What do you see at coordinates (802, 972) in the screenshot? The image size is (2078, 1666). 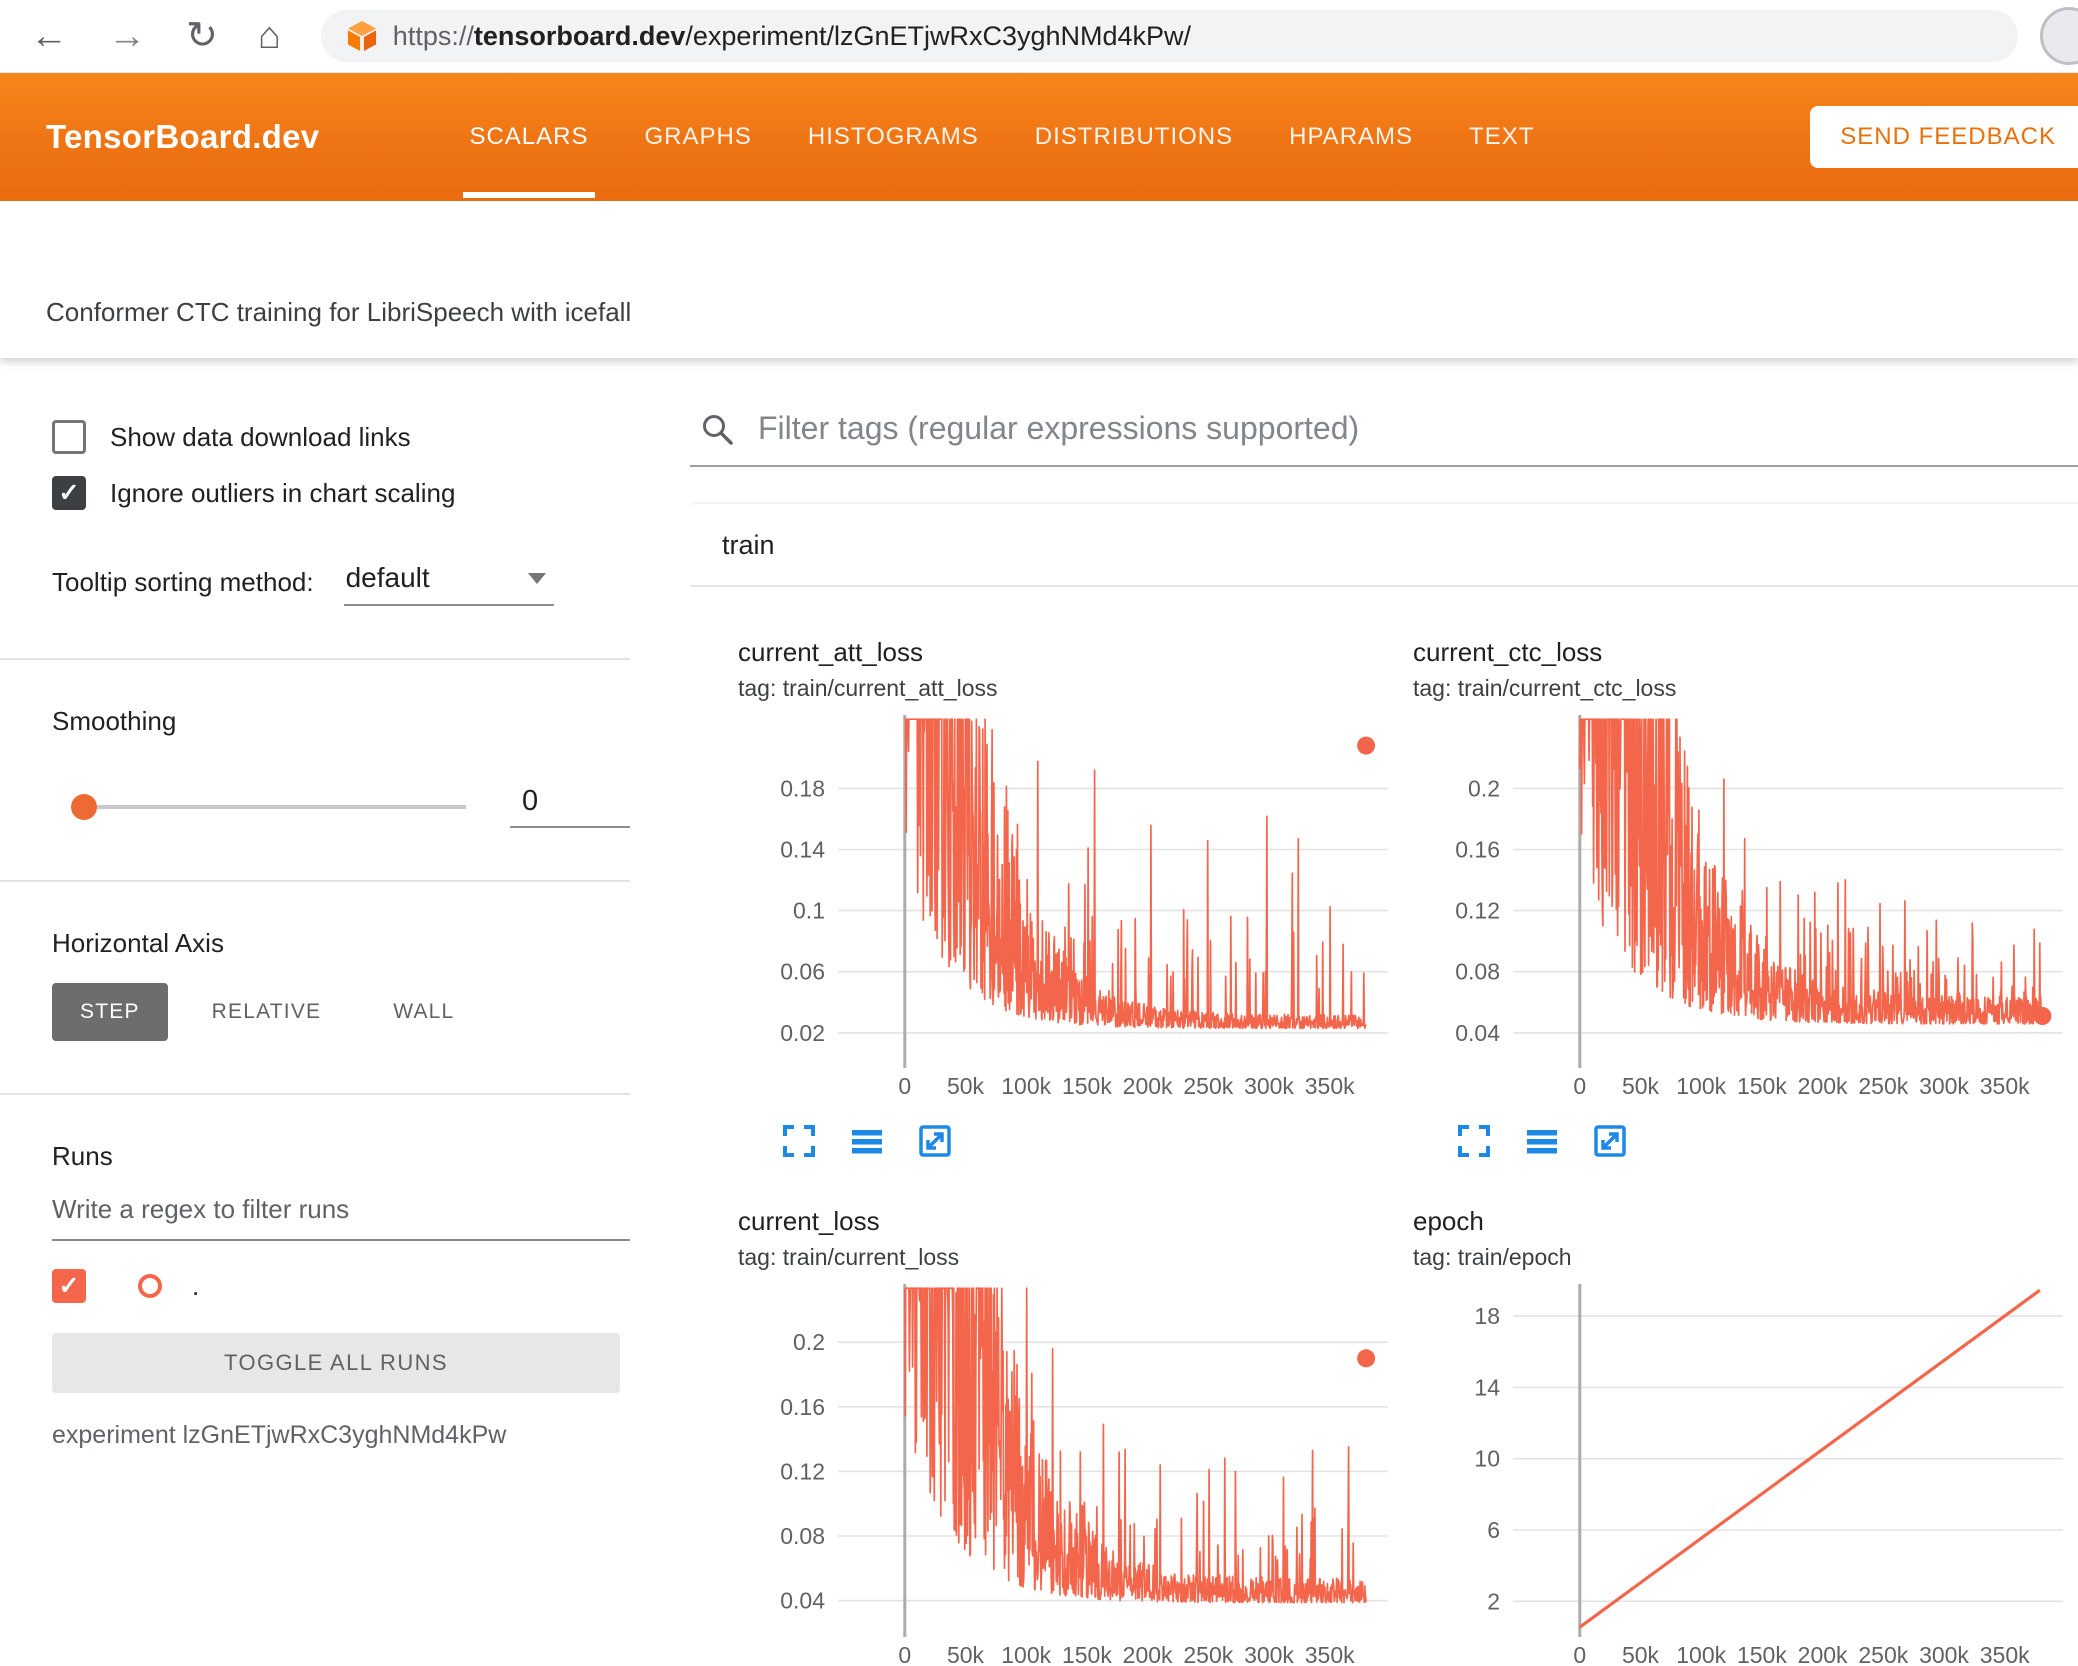 I see `svg-text: 0.06` at bounding box center [802, 972].